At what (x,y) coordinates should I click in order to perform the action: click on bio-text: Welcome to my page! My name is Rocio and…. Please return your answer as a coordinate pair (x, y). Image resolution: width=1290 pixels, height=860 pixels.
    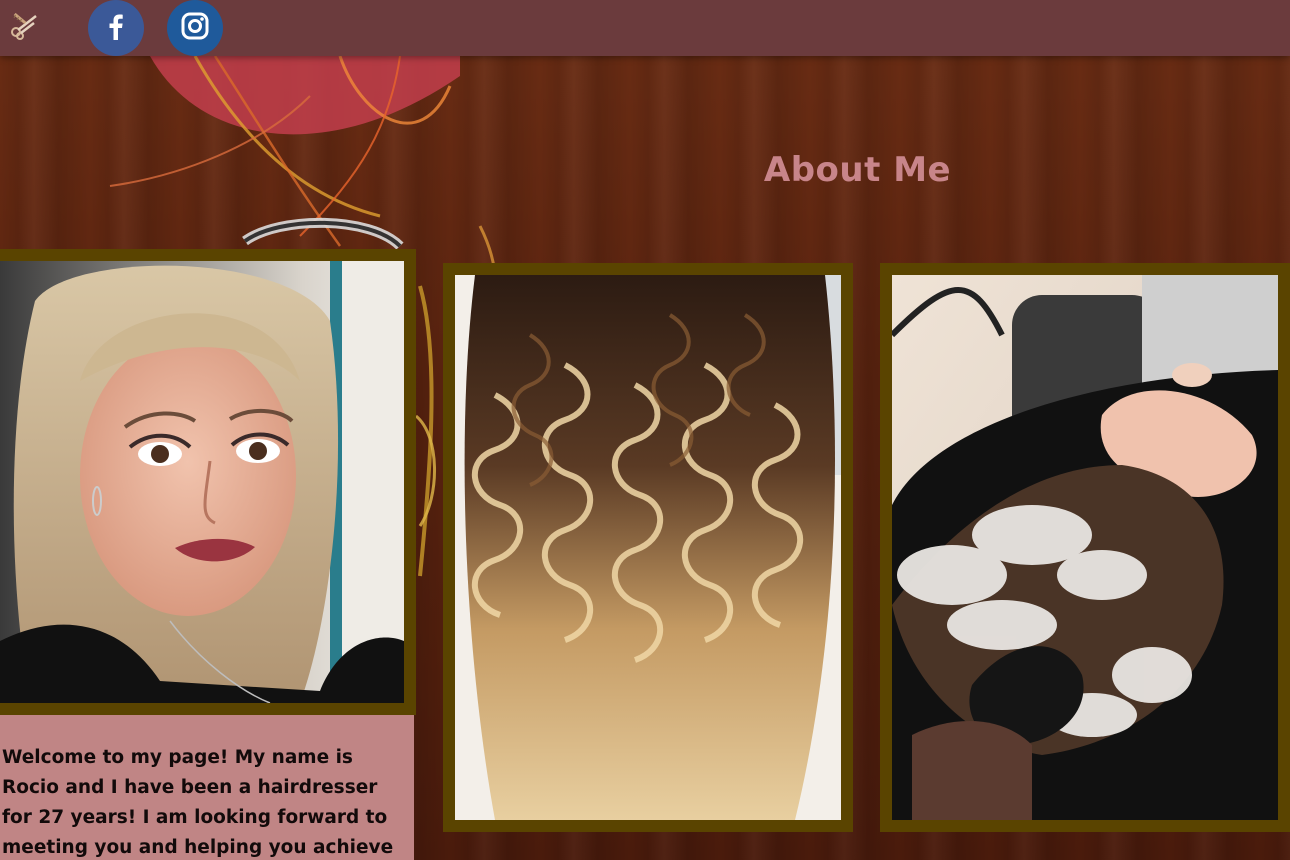
    Looking at the image, I should click on (198, 802).